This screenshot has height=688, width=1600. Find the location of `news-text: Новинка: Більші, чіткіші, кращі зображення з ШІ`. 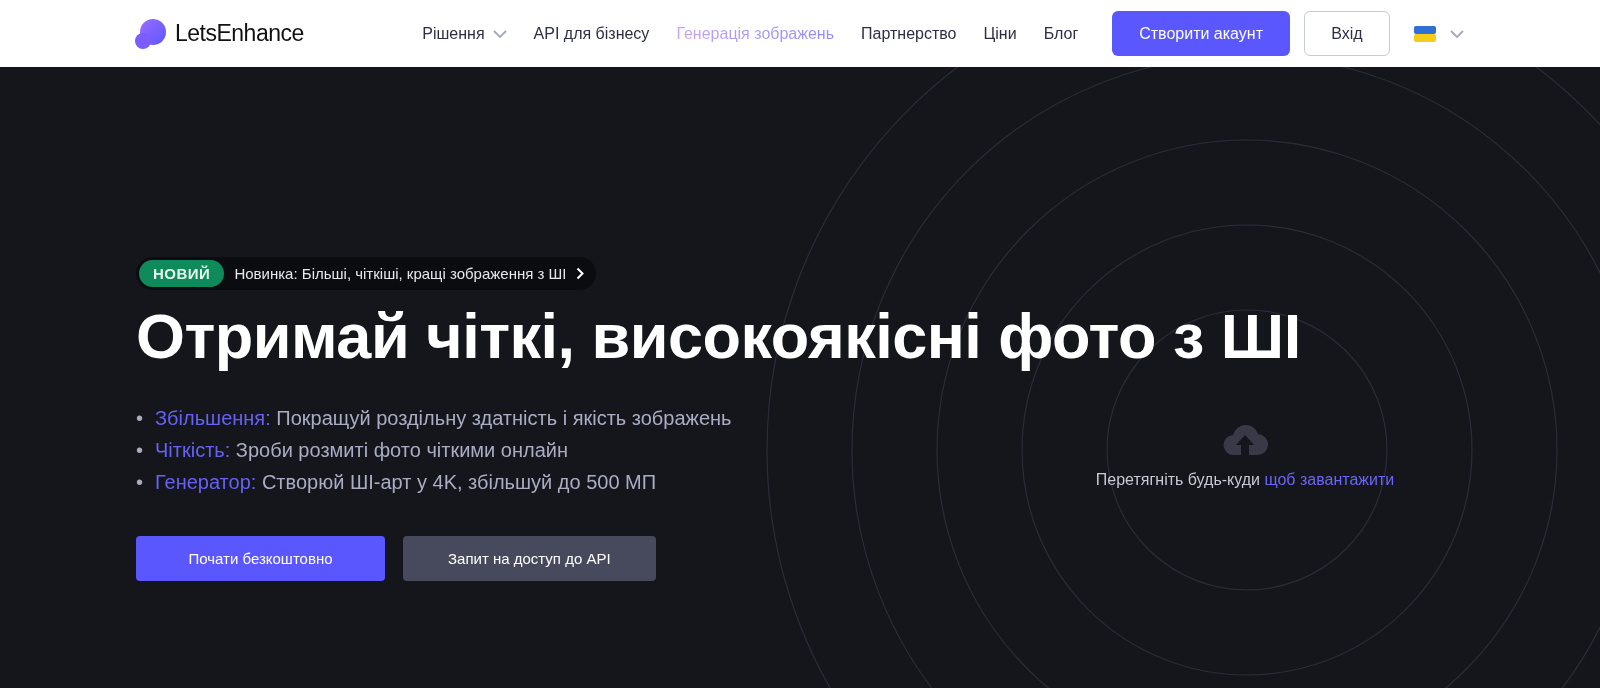

news-text: Новинка: Більші, чіткіші, кращі зображення з ШІ is located at coordinates (400, 273).